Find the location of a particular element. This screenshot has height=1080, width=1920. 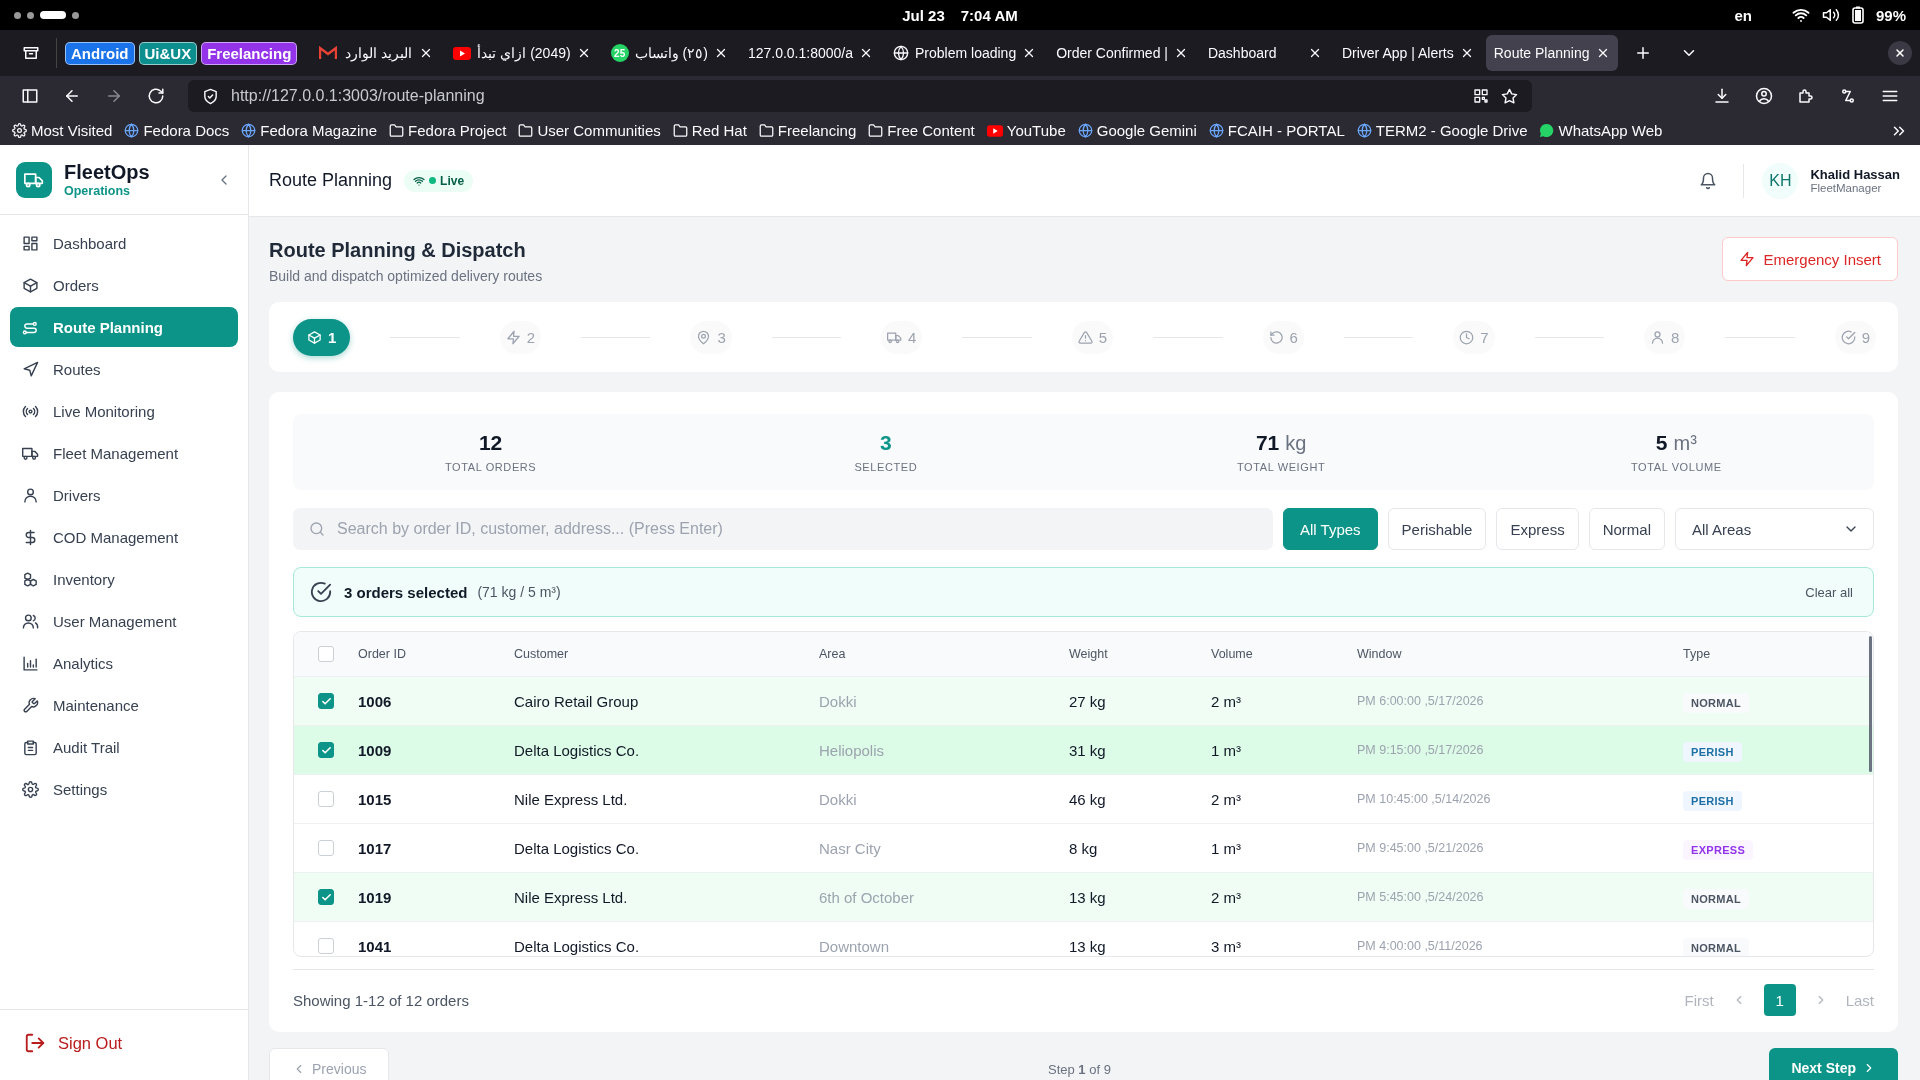

page-number-button: 1 is located at coordinates (1779, 1000).